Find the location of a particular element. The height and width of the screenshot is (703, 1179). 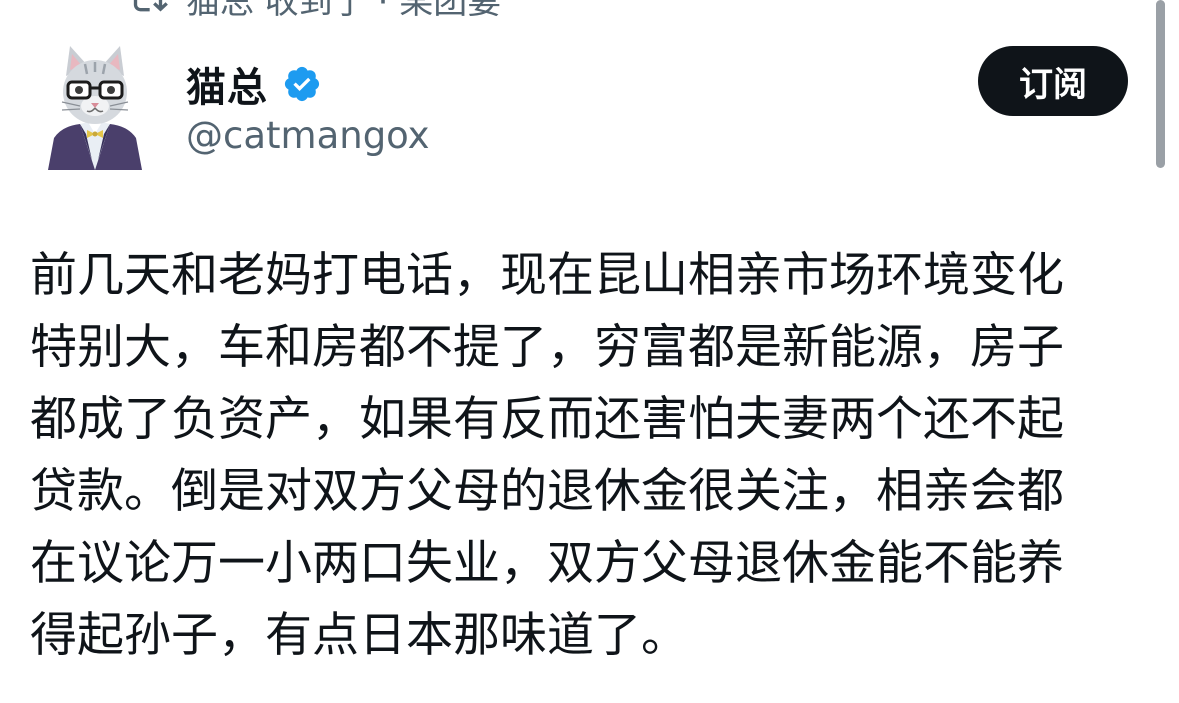

avatar is located at coordinates (95, 106).